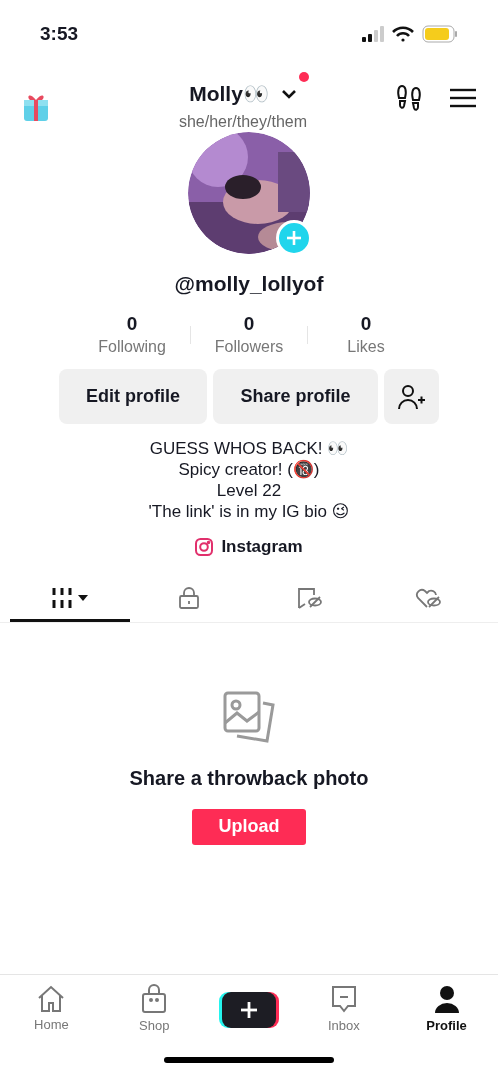  What do you see at coordinates (249, 491) in the screenshot?
I see `bio-line: Level 22` at bounding box center [249, 491].